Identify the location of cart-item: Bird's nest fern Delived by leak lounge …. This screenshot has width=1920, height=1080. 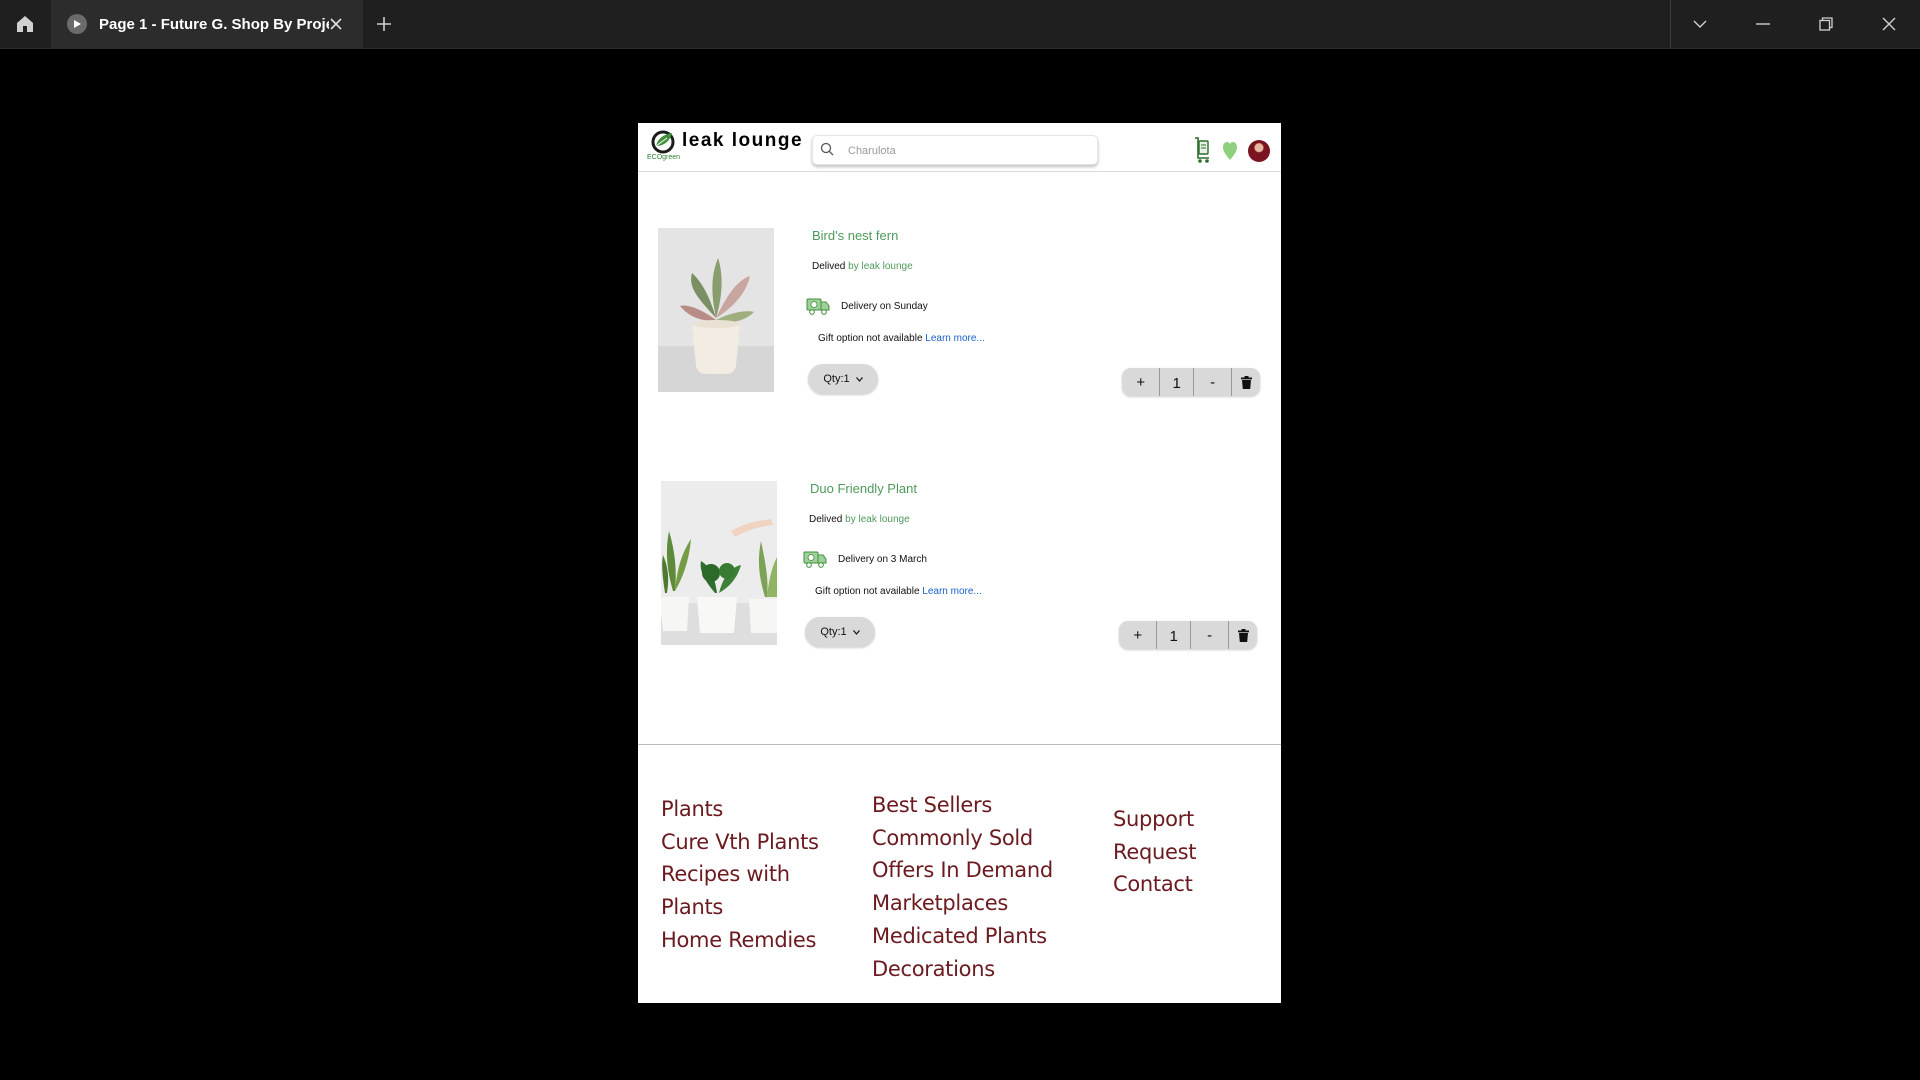
(959, 318).